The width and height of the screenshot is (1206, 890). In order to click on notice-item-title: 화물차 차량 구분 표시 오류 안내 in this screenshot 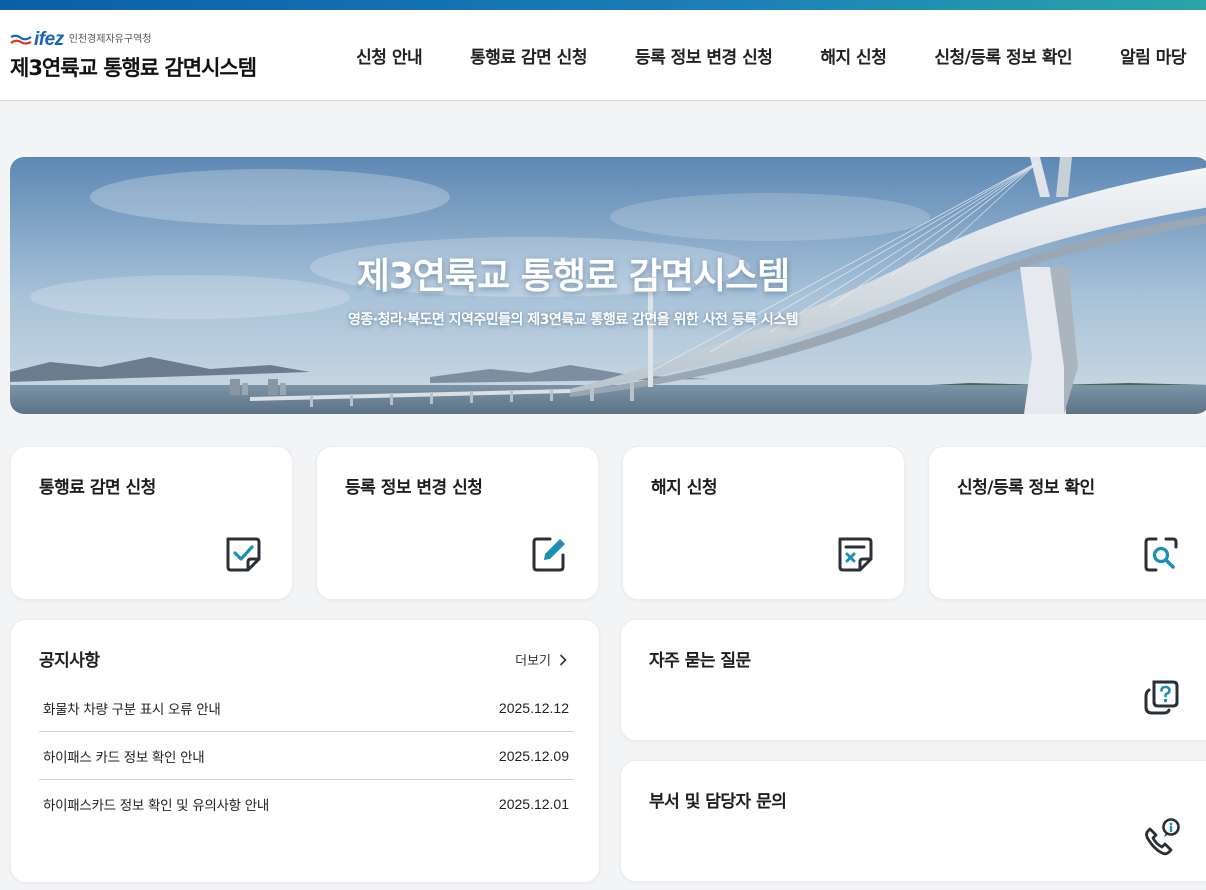, I will do `click(132, 709)`.